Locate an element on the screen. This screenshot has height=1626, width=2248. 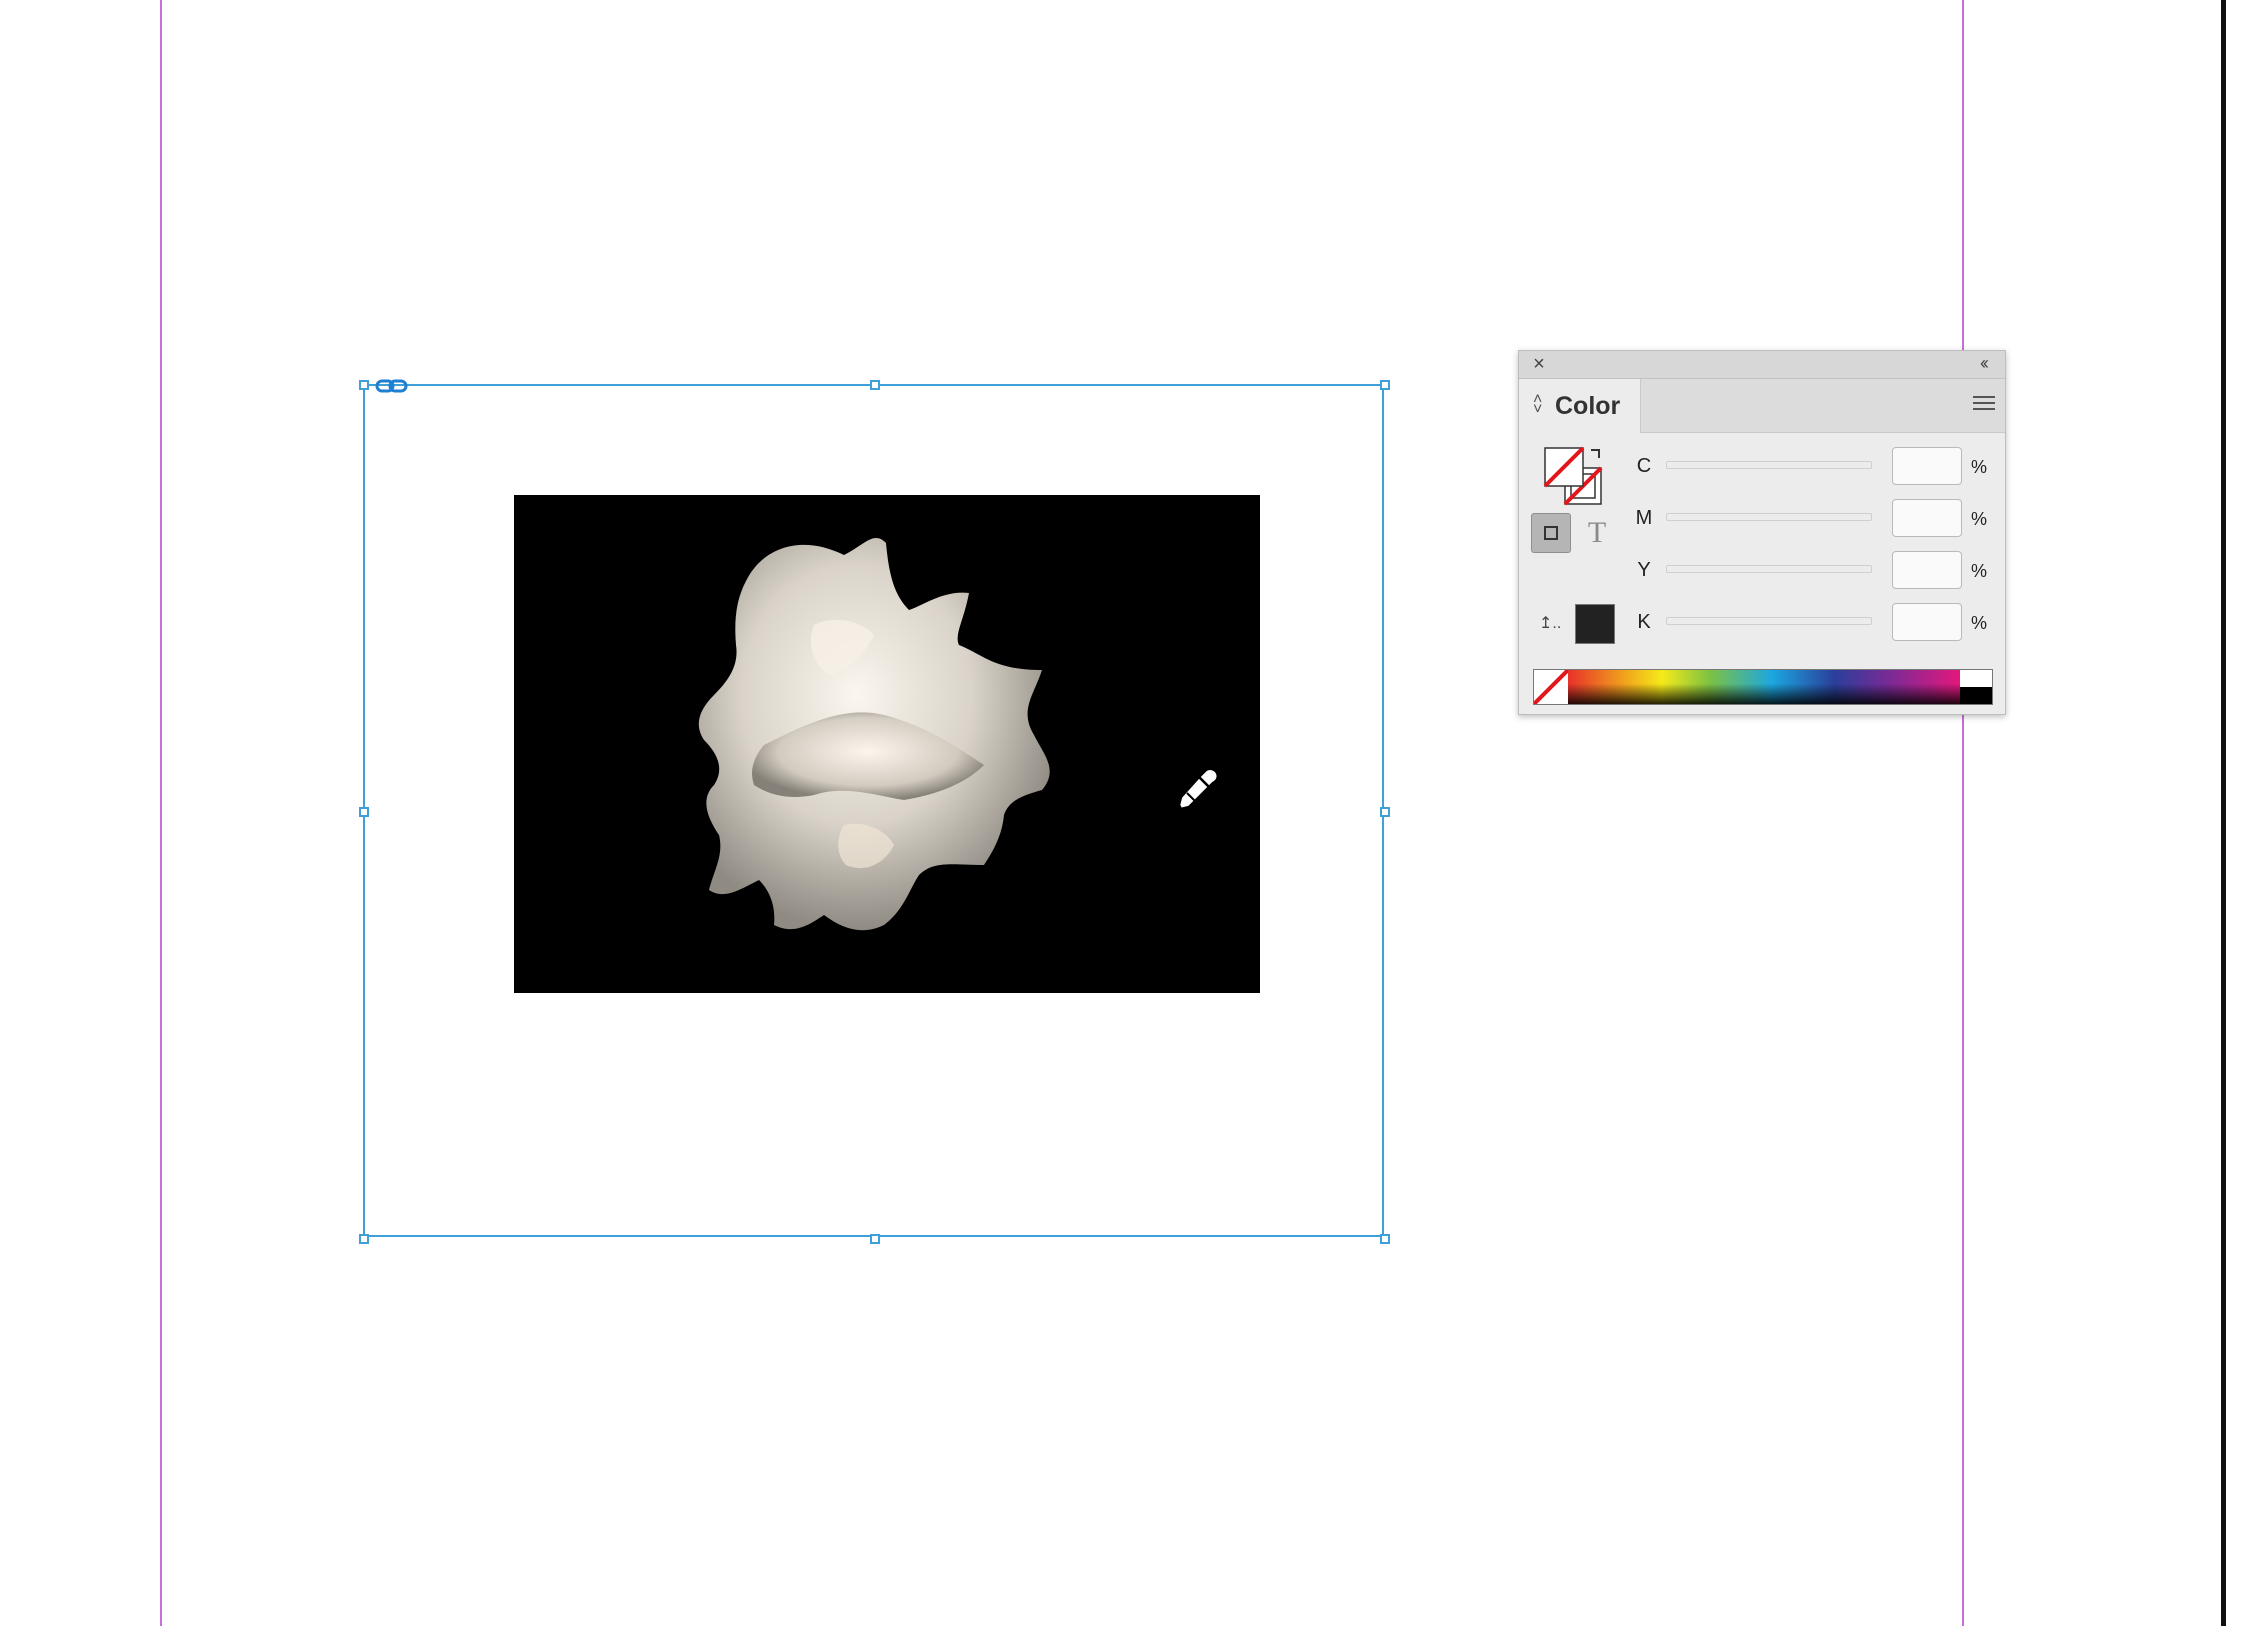
right-margin-guide is located at coordinates (1963, 813).